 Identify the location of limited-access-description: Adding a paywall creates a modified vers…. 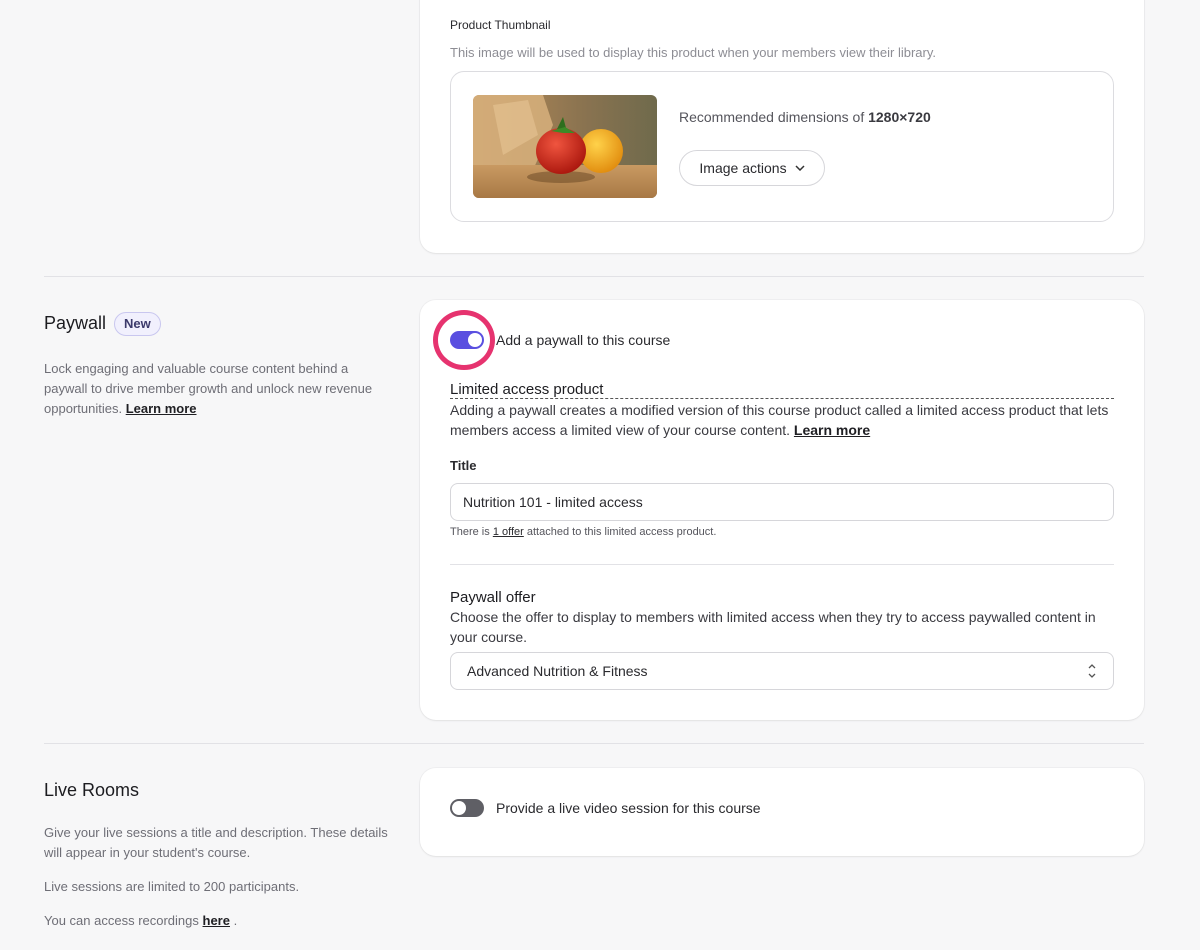
(782, 420).